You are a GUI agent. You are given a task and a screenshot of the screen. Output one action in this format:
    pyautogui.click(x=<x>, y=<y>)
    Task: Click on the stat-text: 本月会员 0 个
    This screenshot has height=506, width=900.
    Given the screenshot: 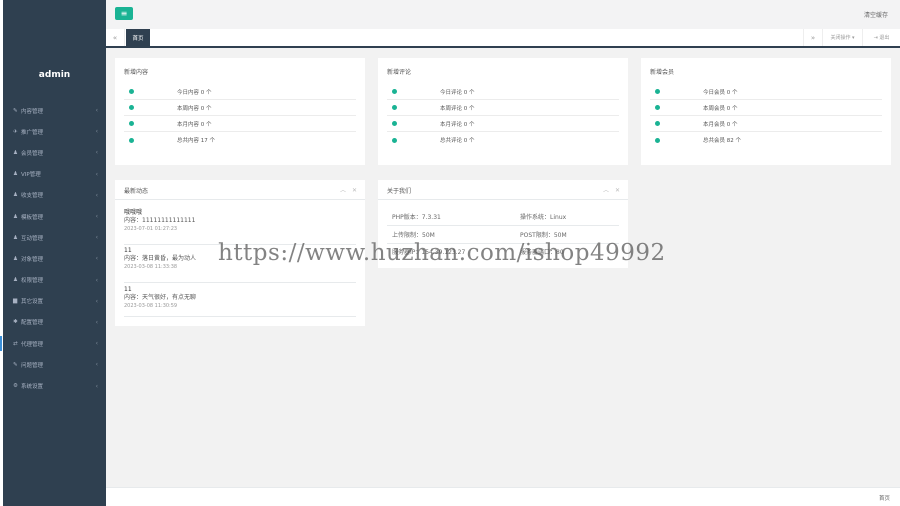 What is the action you would take?
    pyautogui.click(x=720, y=124)
    